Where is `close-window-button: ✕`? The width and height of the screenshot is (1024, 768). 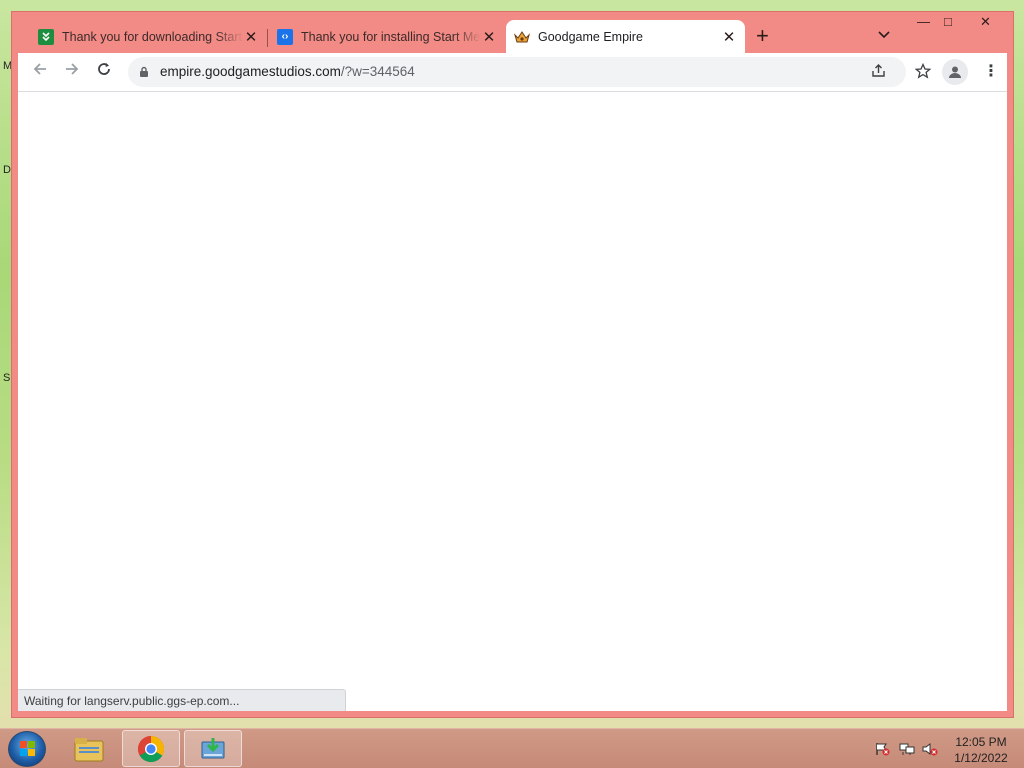 close-window-button: ✕ is located at coordinates (985, 22).